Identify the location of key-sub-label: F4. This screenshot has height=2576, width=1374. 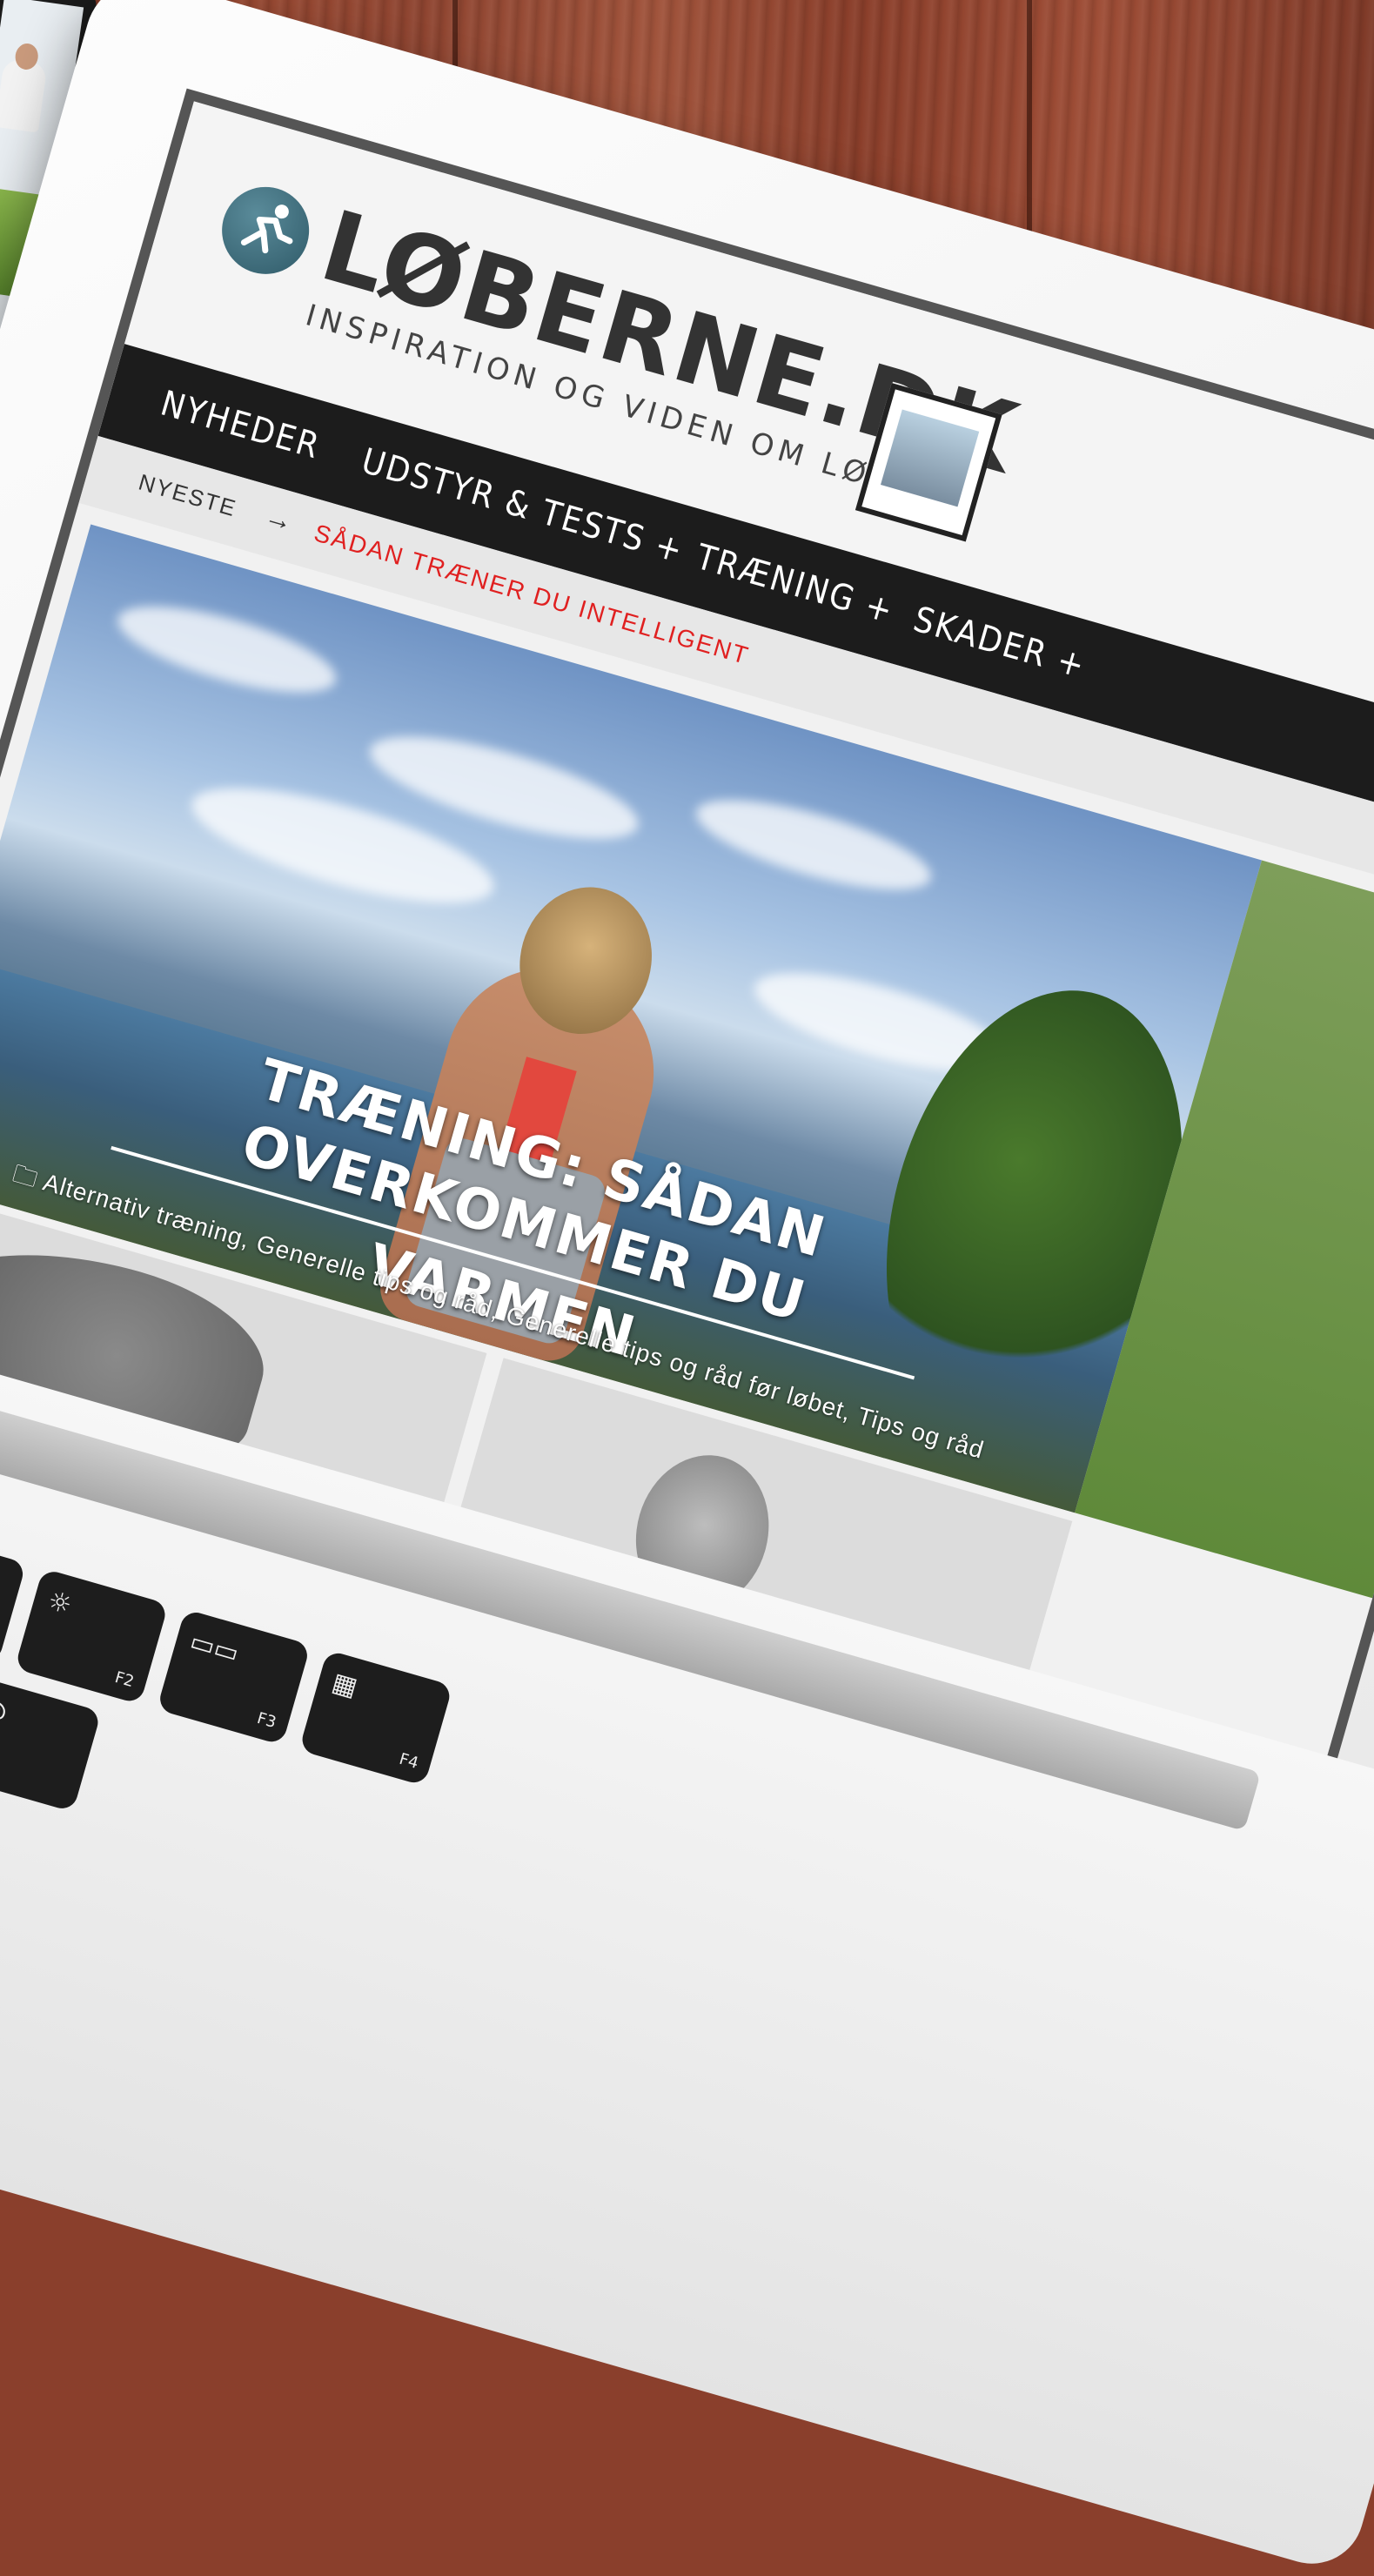
(409, 1761).